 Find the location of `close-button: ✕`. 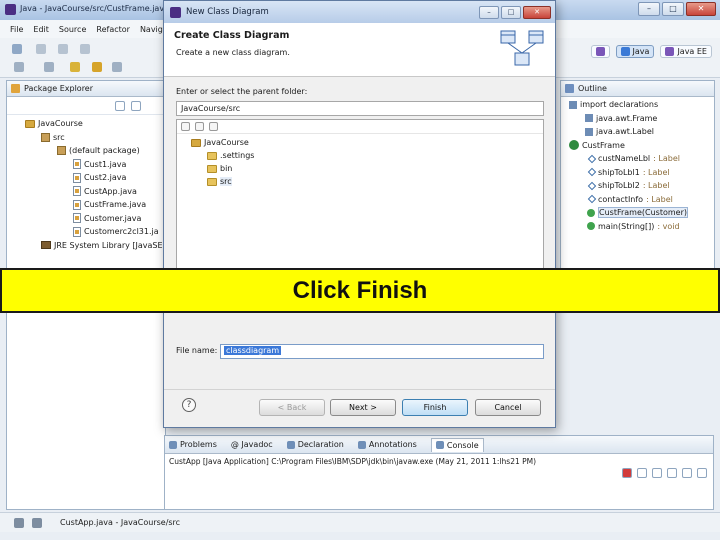

close-button: ✕ is located at coordinates (701, 9).